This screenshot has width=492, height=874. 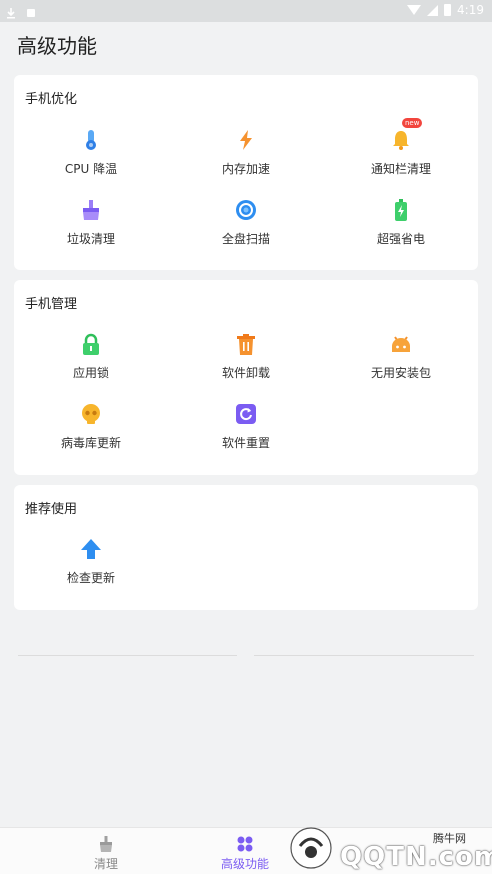 I want to click on new-badge: new, so click(x=412, y=123).